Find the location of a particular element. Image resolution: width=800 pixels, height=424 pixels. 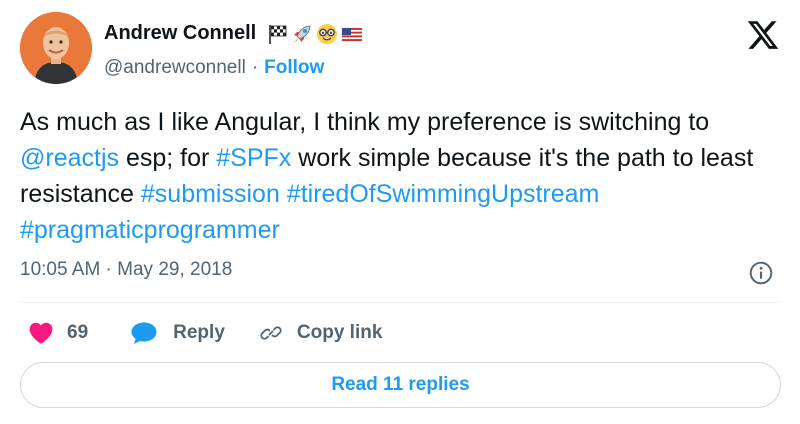

like-count: 69 is located at coordinates (78, 332).